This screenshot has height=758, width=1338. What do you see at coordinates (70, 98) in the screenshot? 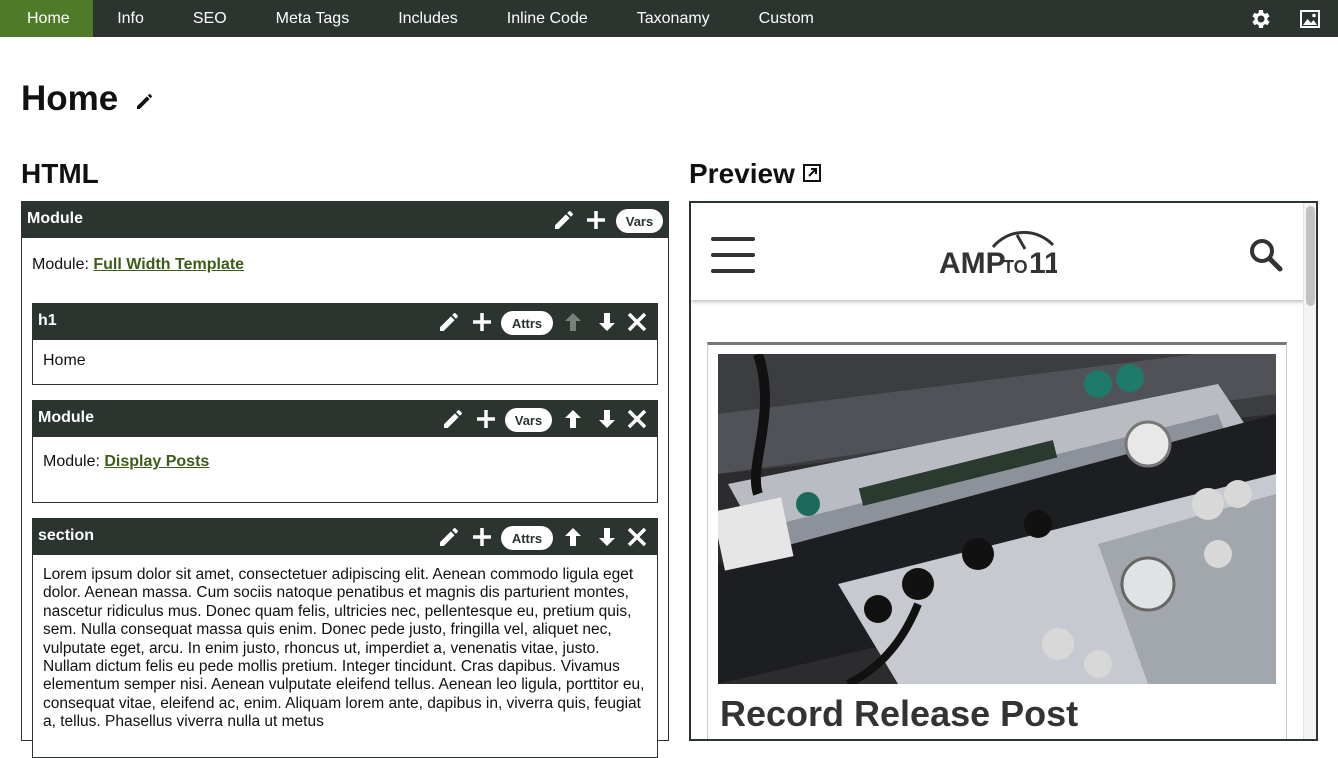
I see `page-title: Home` at bounding box center [70, 98].